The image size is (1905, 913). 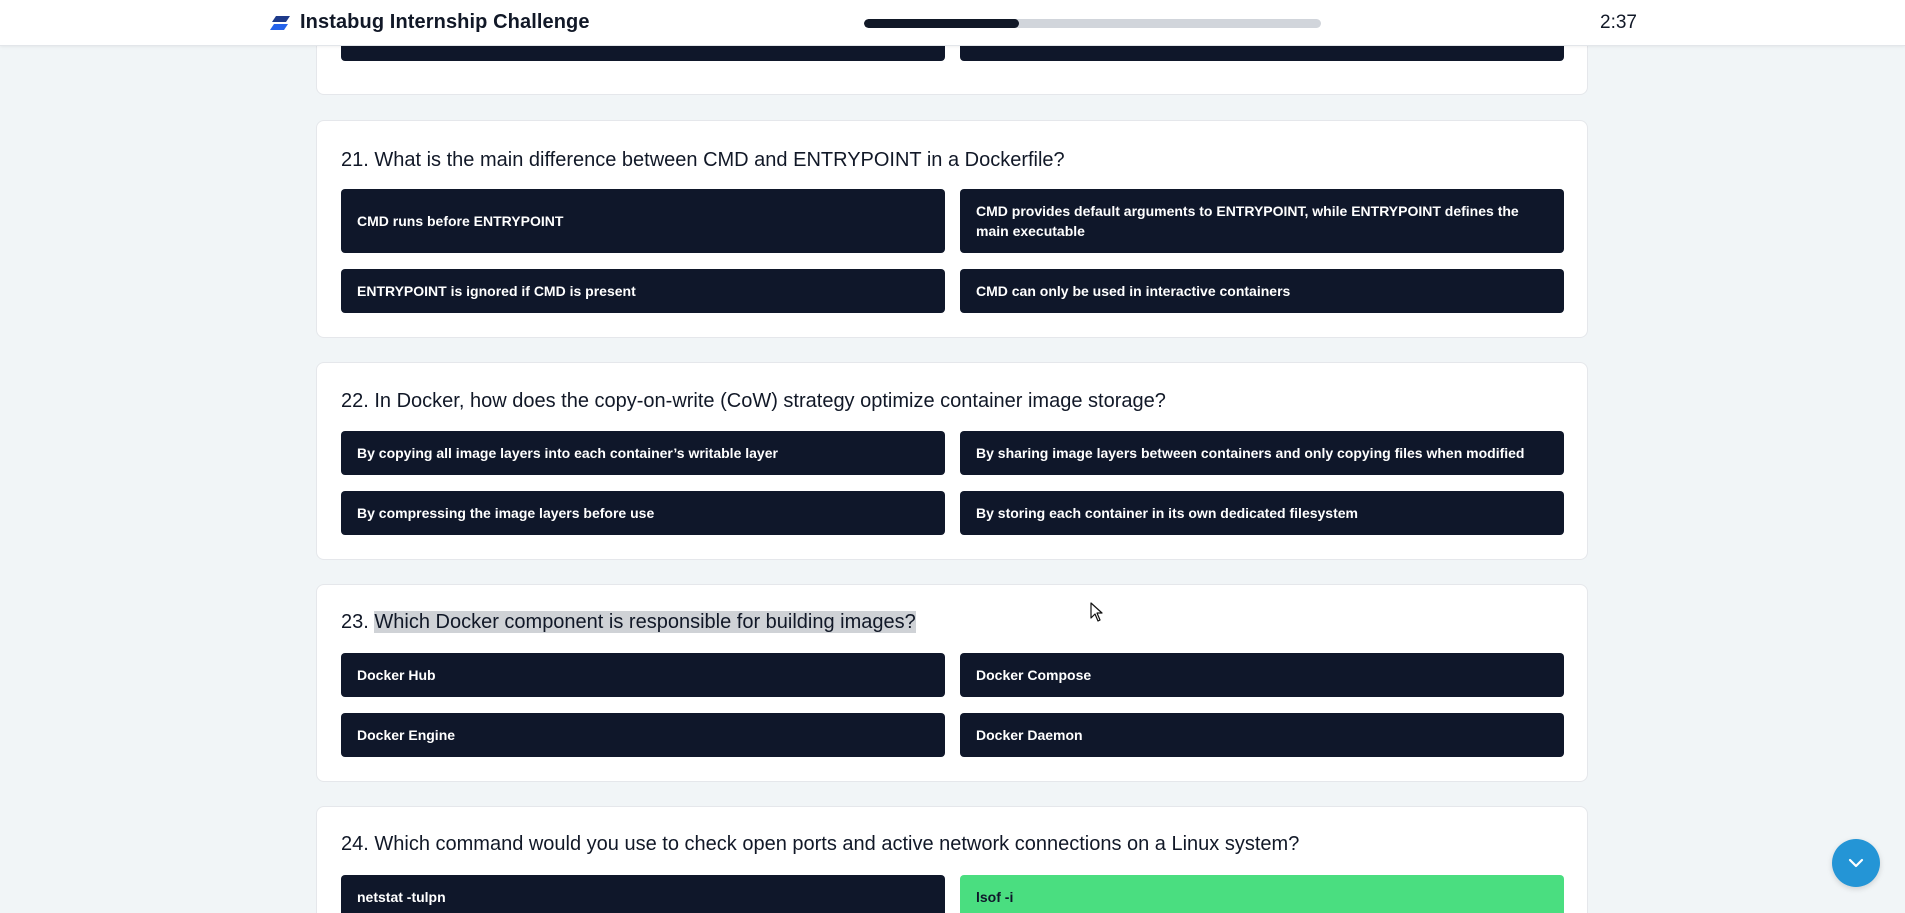 I want to click on option-button: Docker Daemon, so click(x=1262, y=735).